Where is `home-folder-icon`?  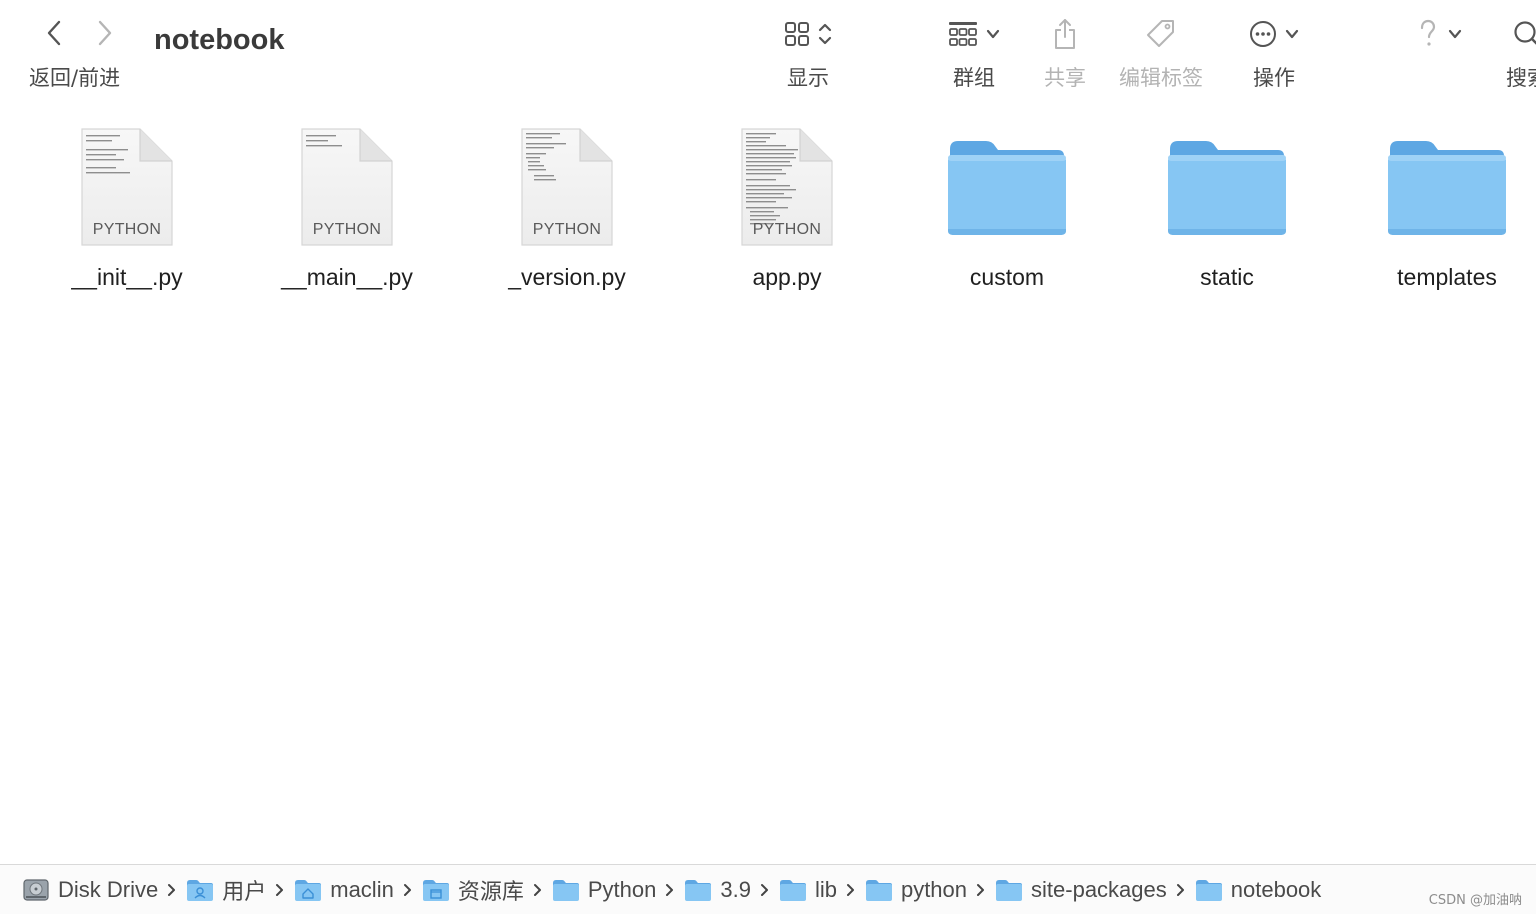 home-folder-icon is located at coordinates (308, 890).